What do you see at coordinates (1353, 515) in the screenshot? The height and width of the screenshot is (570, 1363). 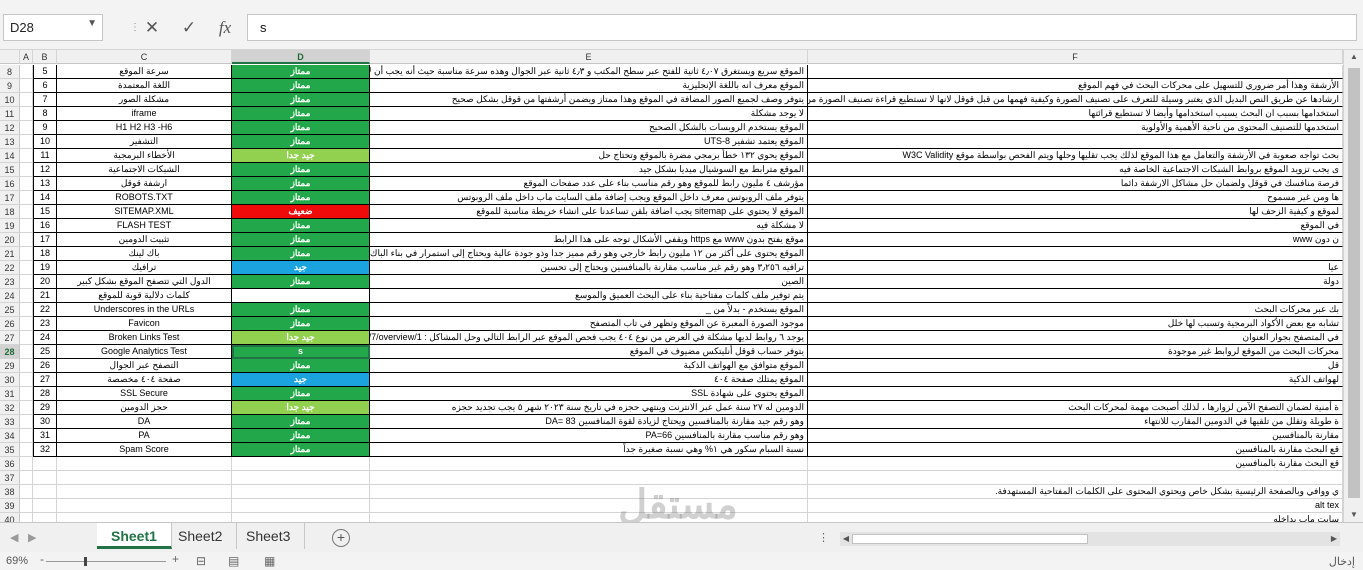 I see `scroll-down-icon: ▼` at bounding box center [1353, 515].